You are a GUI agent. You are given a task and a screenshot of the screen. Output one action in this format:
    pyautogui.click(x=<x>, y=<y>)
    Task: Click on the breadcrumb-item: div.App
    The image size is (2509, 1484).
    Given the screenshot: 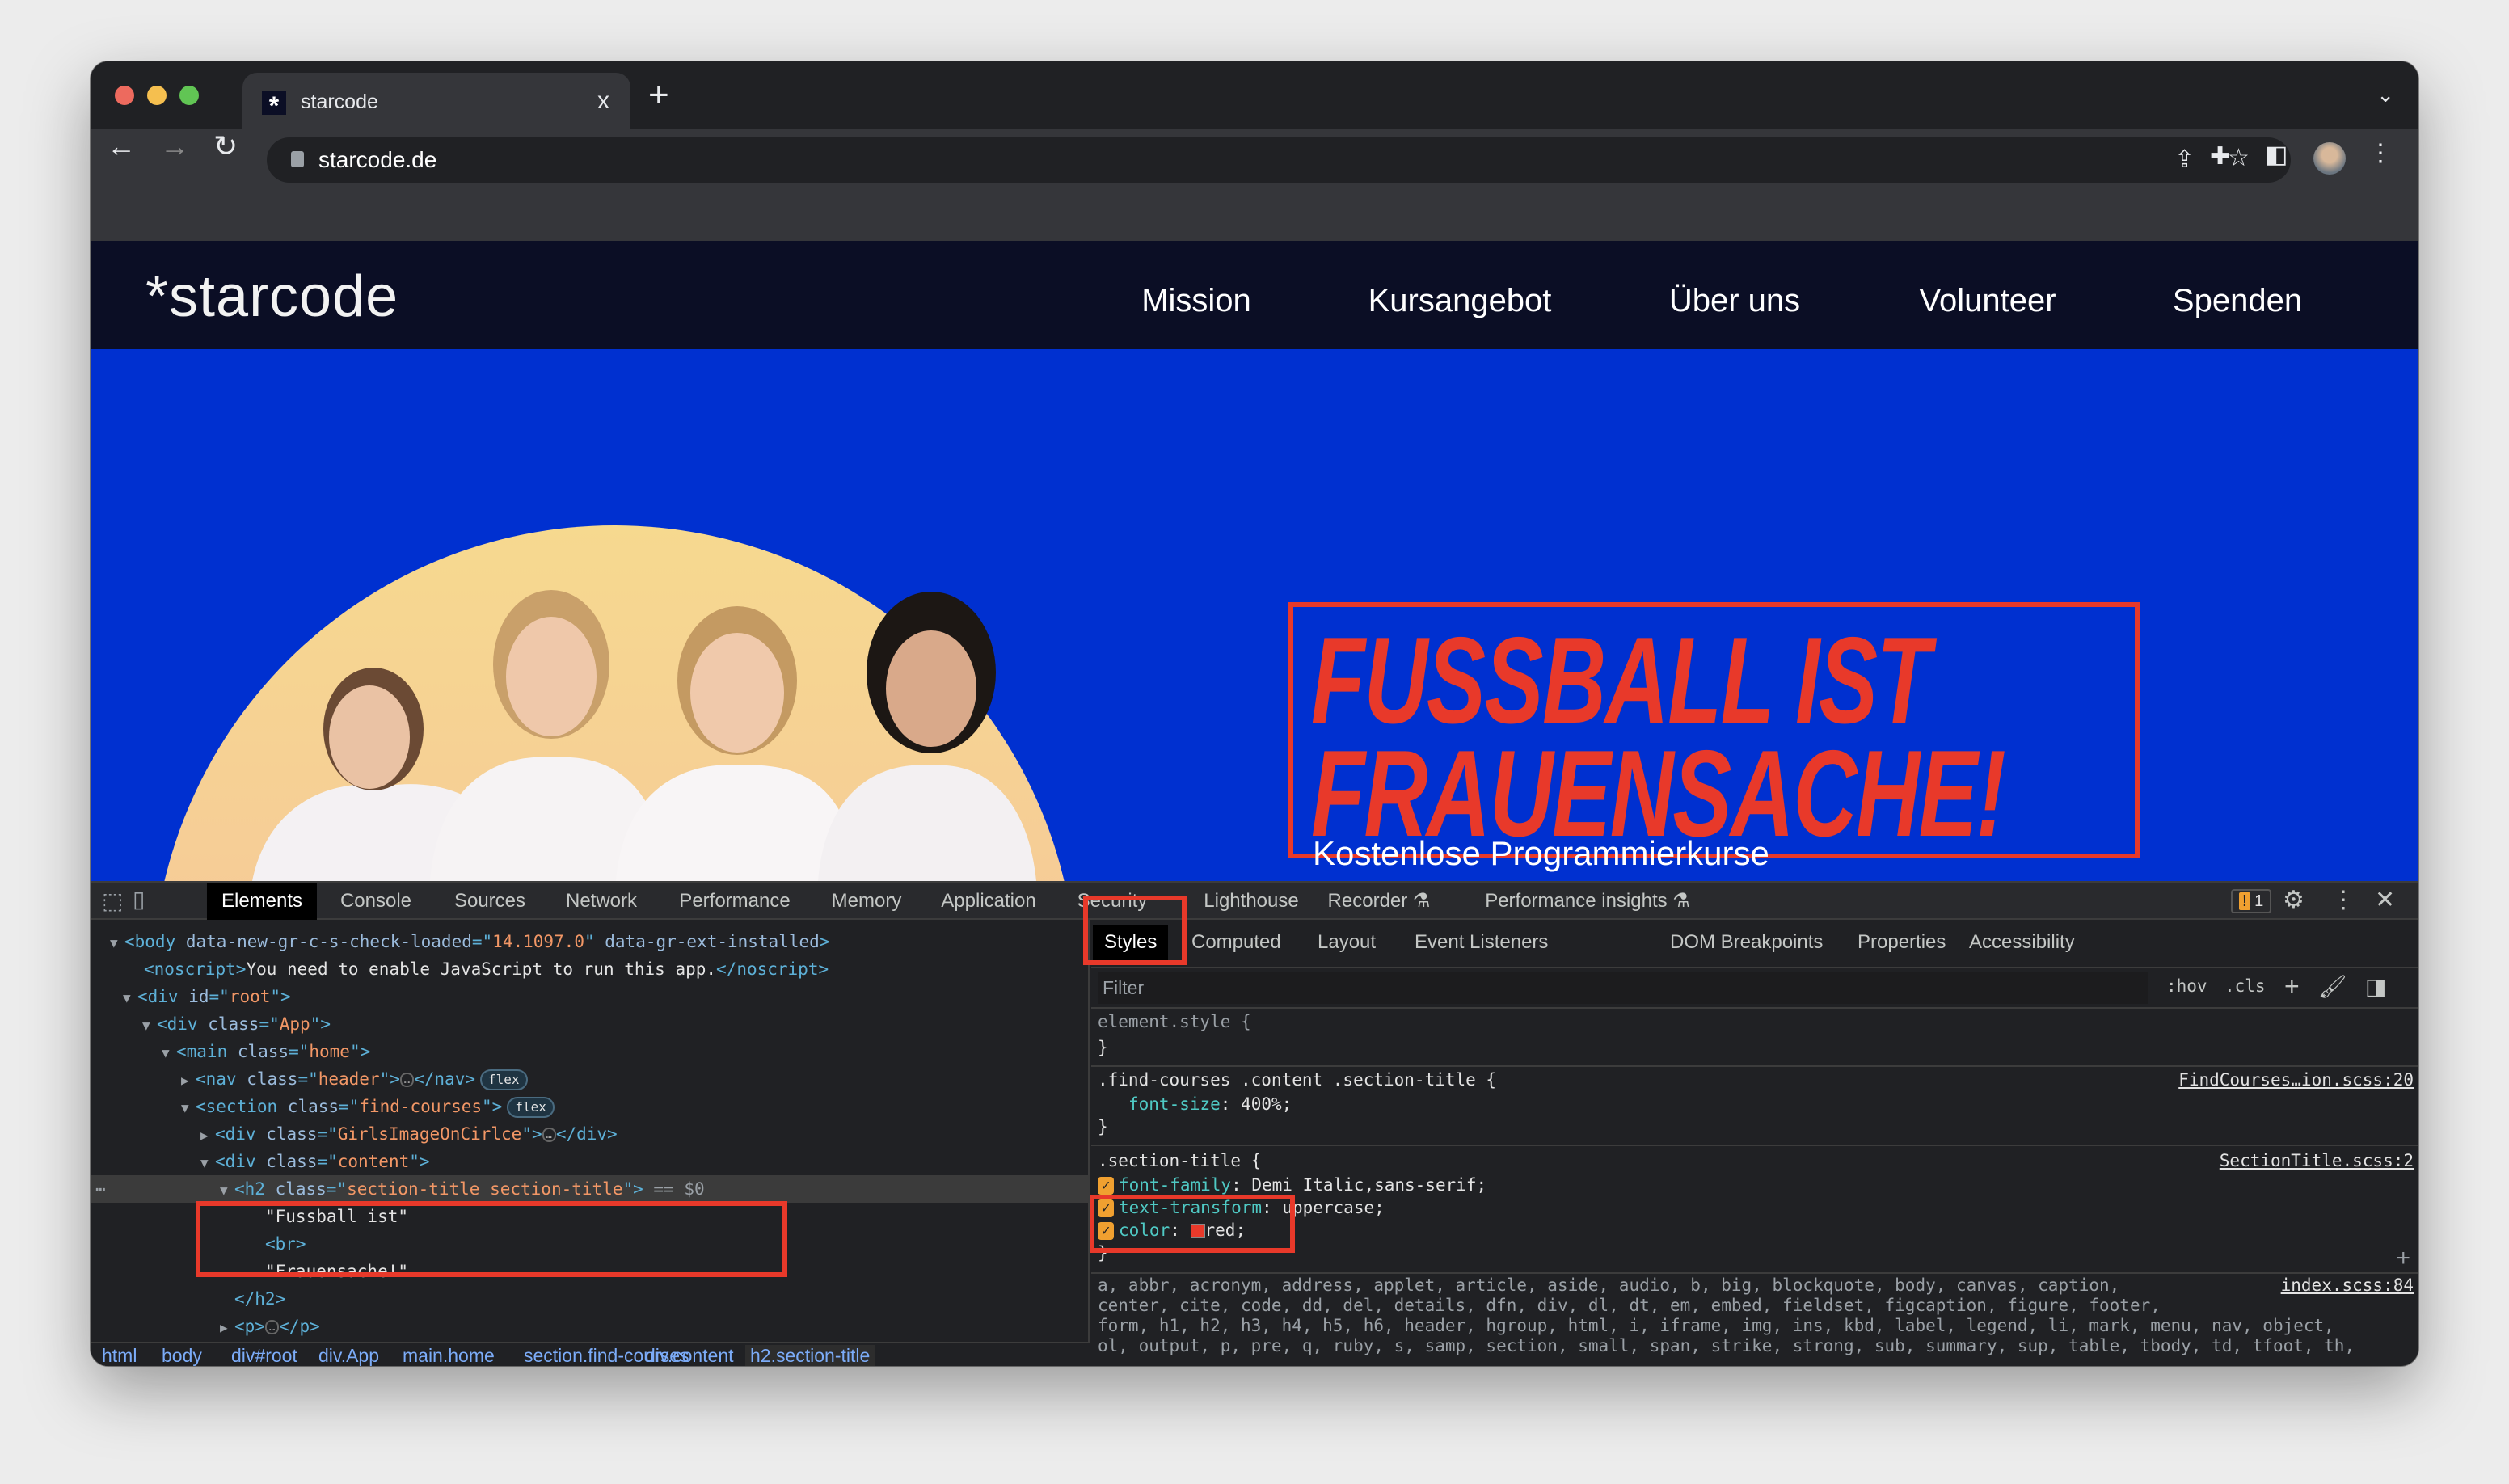 What is the action you would take?
    pyautogui.click(x=348, y=1355)
    